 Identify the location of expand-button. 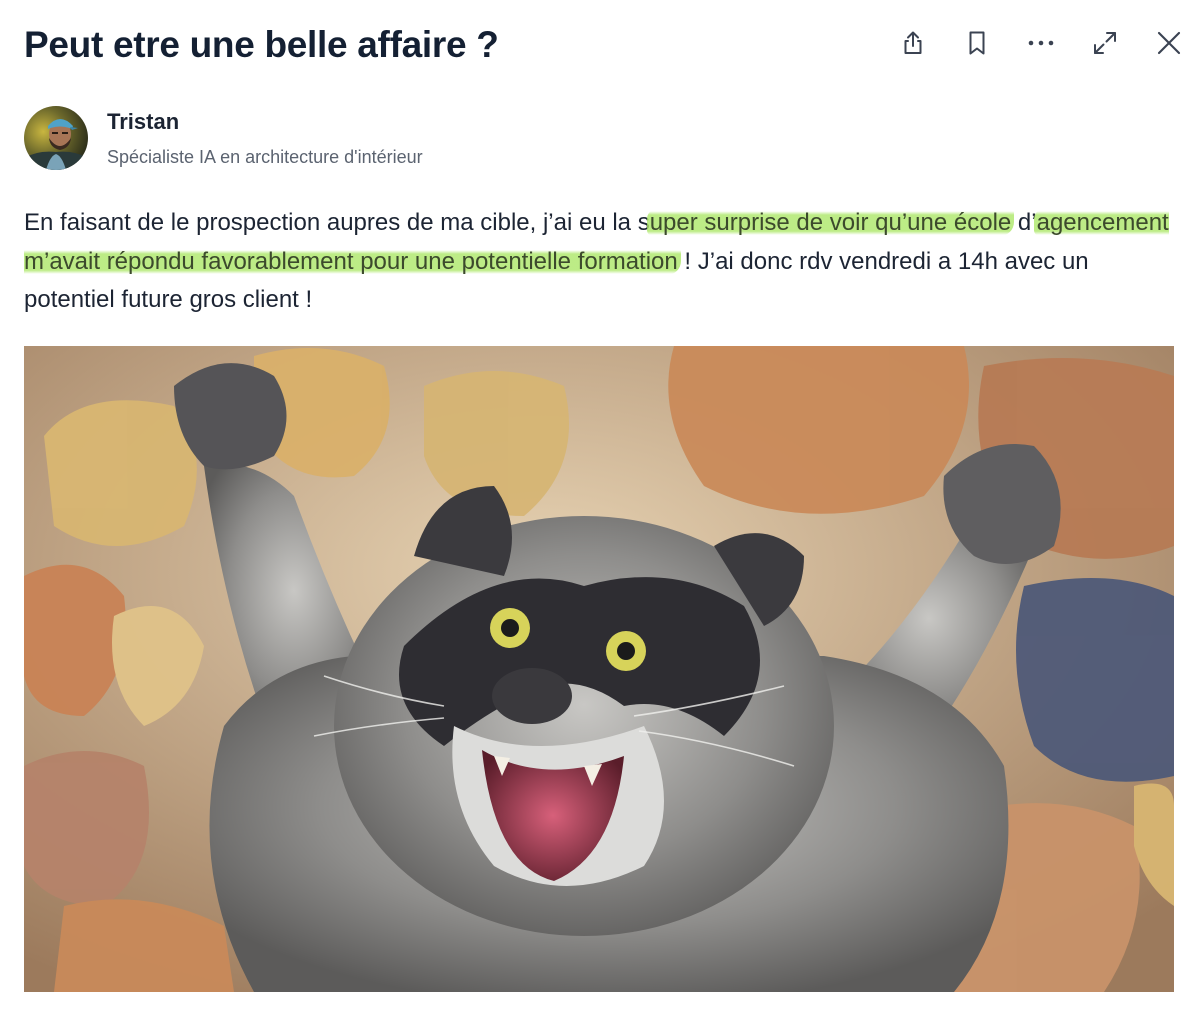
(1105, 43).